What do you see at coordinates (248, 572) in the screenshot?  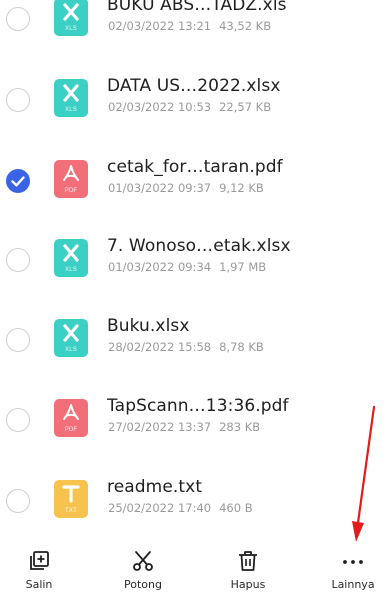 I see `delete-button: Hapus` at bounding box center [248, 572].